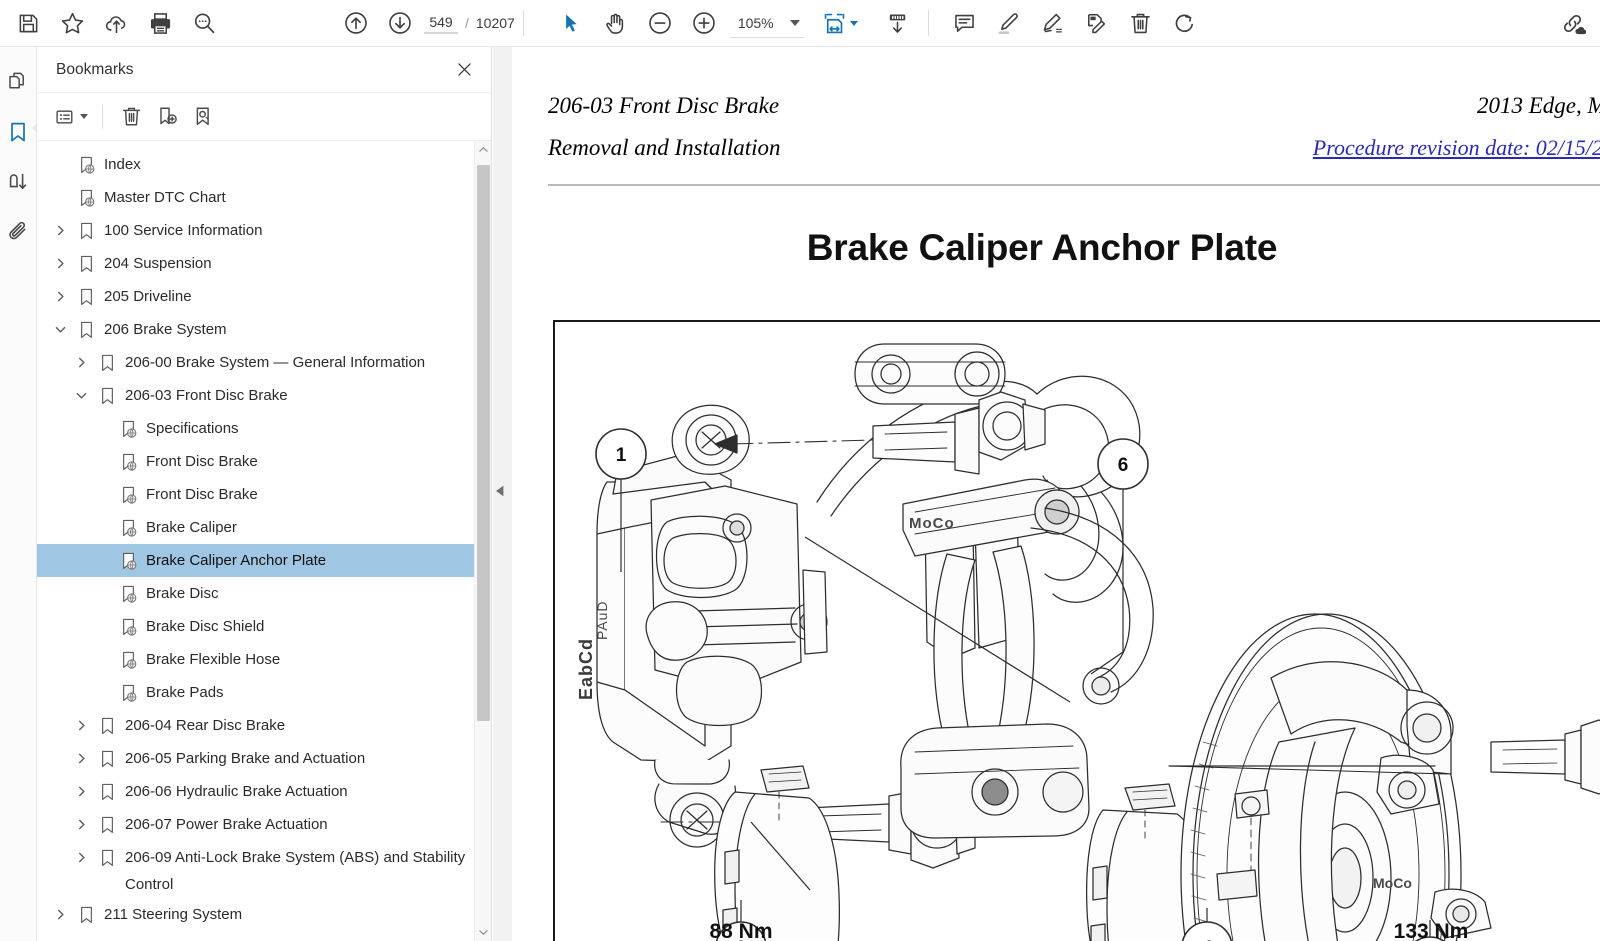 The image size is (1600, 941). What do you see at coordinates (255, 263) in the screenshot?
I see `bookmark-tree-item: 204 Suspension` at bounding box center [255, 263].